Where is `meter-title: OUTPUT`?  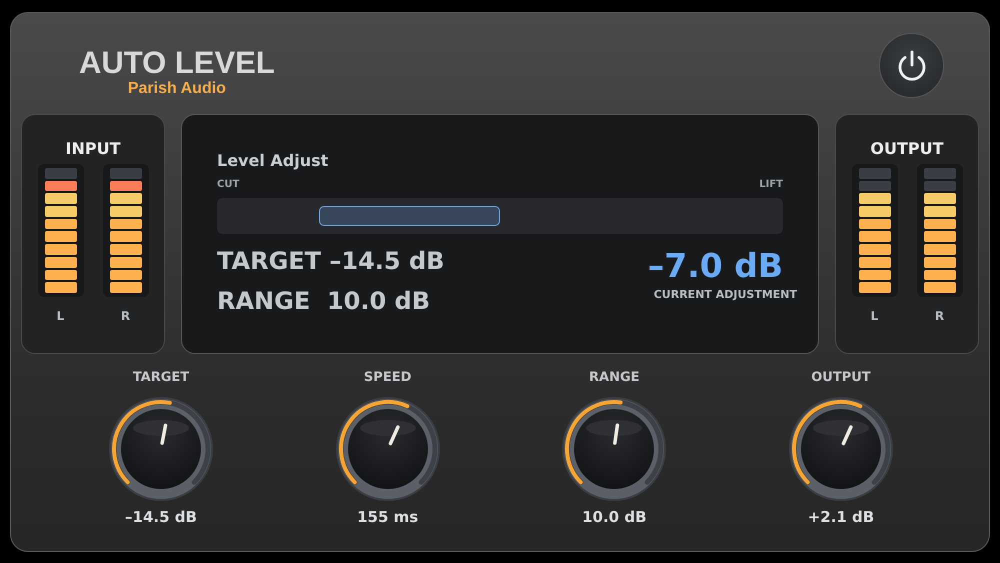 meter-title: OUTPUT is located at coordinates (907, 149).